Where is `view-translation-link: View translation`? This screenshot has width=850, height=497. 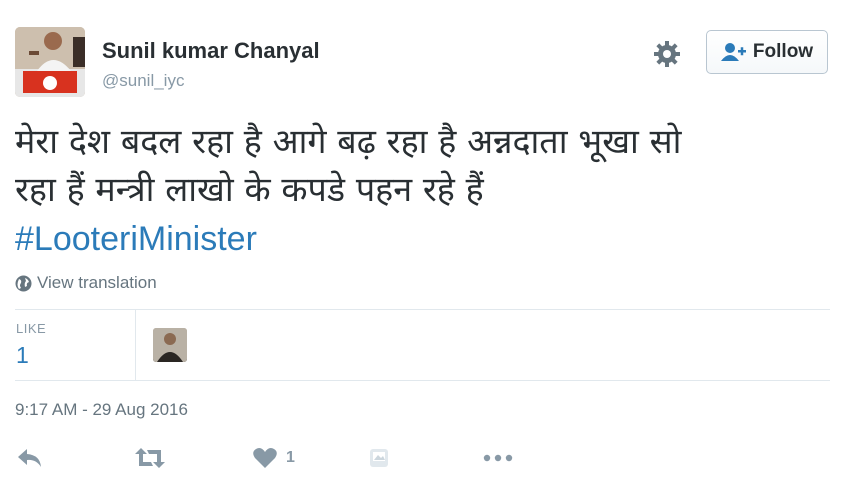 view-translation-link: View translation is located at coordinates (86, 283).